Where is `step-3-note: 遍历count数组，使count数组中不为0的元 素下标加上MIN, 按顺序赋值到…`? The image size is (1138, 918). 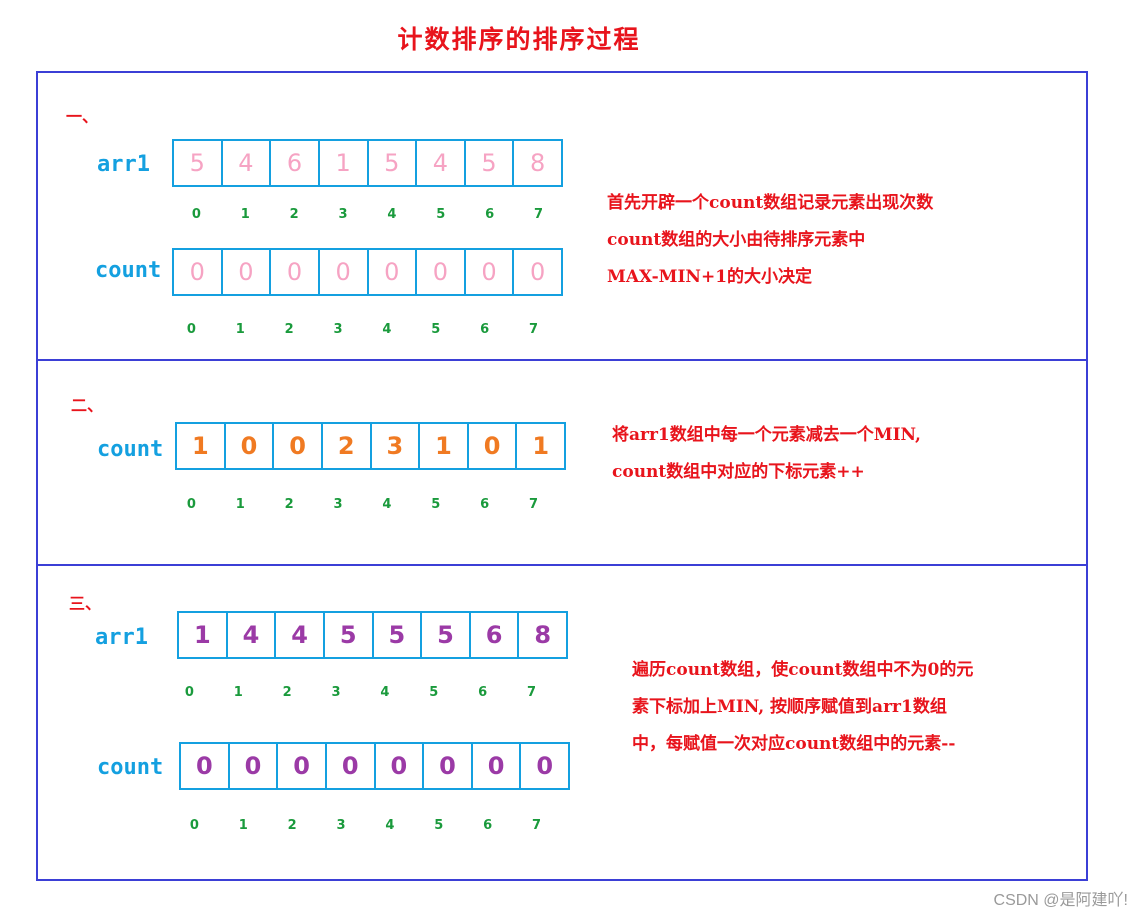
step-3-note: 遍历count数组，使count数组中不为0的元 素下标加上MIN, 按顺序赋值到… is located at coordinates (802, 707).